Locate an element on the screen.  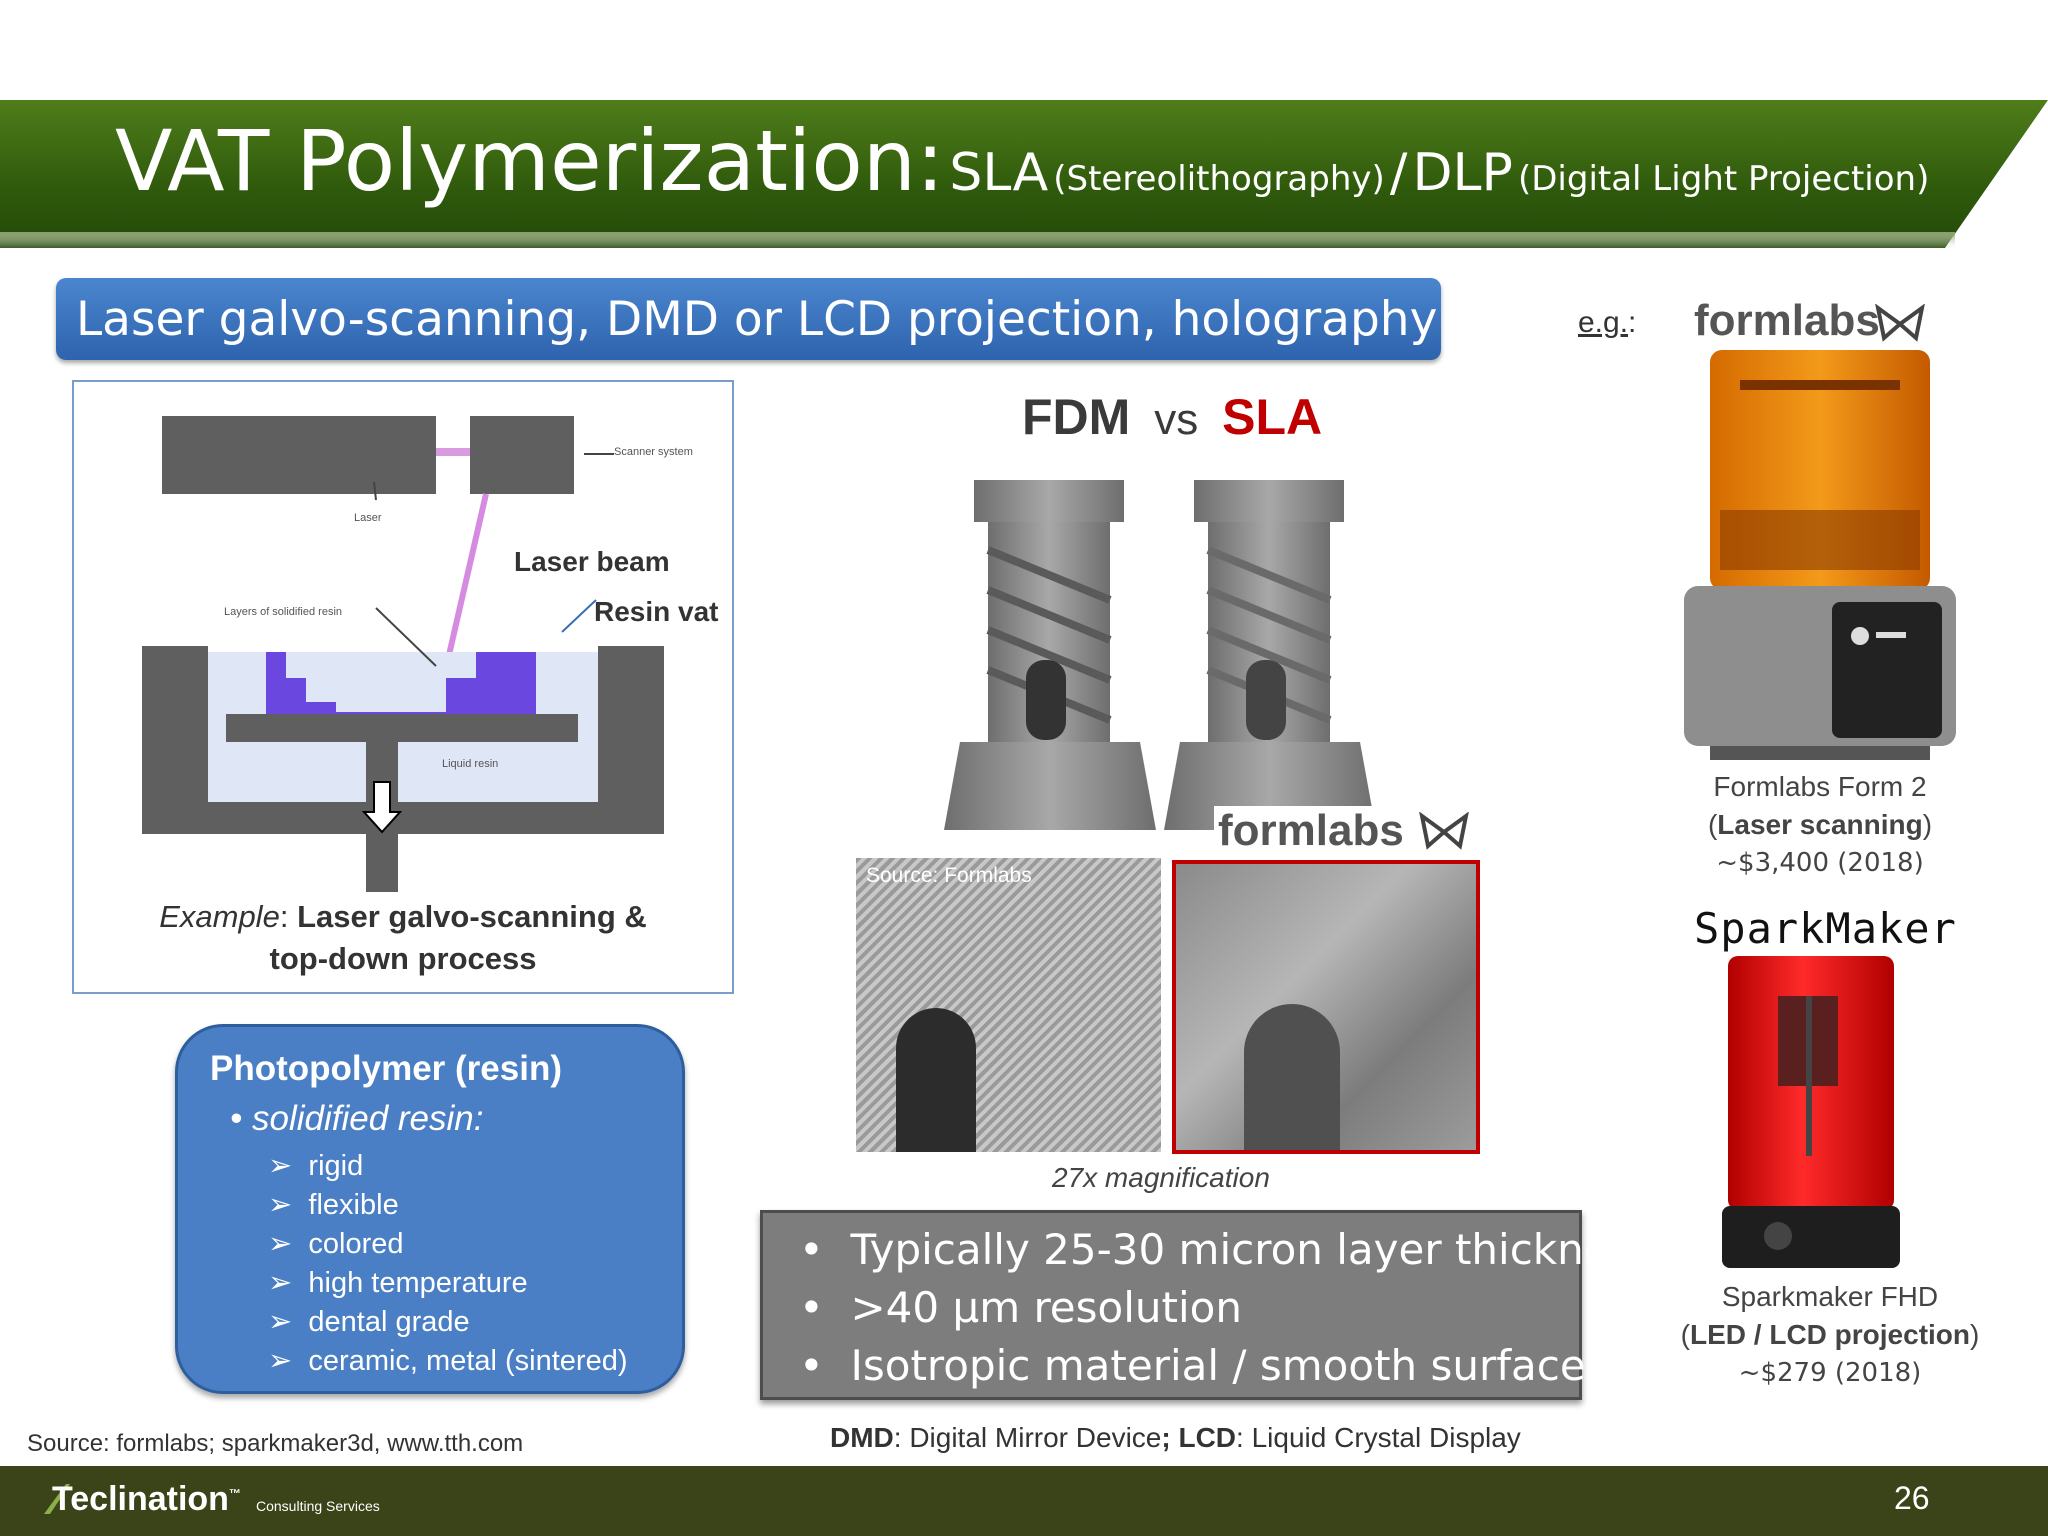
title-sla: SLA is located at coordinates (999, 173).